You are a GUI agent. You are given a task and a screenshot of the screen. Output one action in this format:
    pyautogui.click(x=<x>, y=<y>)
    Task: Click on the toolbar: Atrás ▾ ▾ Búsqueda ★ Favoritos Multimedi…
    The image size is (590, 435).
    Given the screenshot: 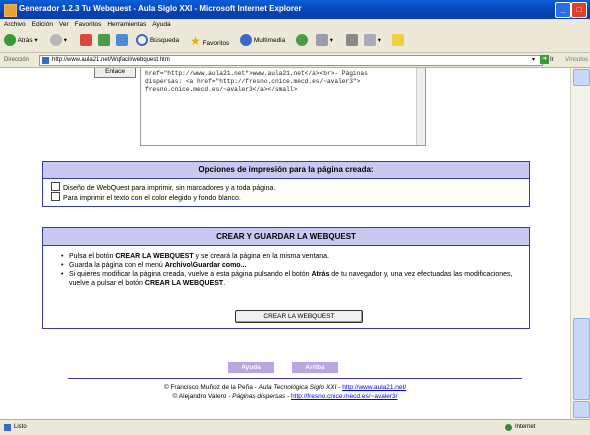 What is the action you would take?
    pyautogui.click(x=295, y=41)
    